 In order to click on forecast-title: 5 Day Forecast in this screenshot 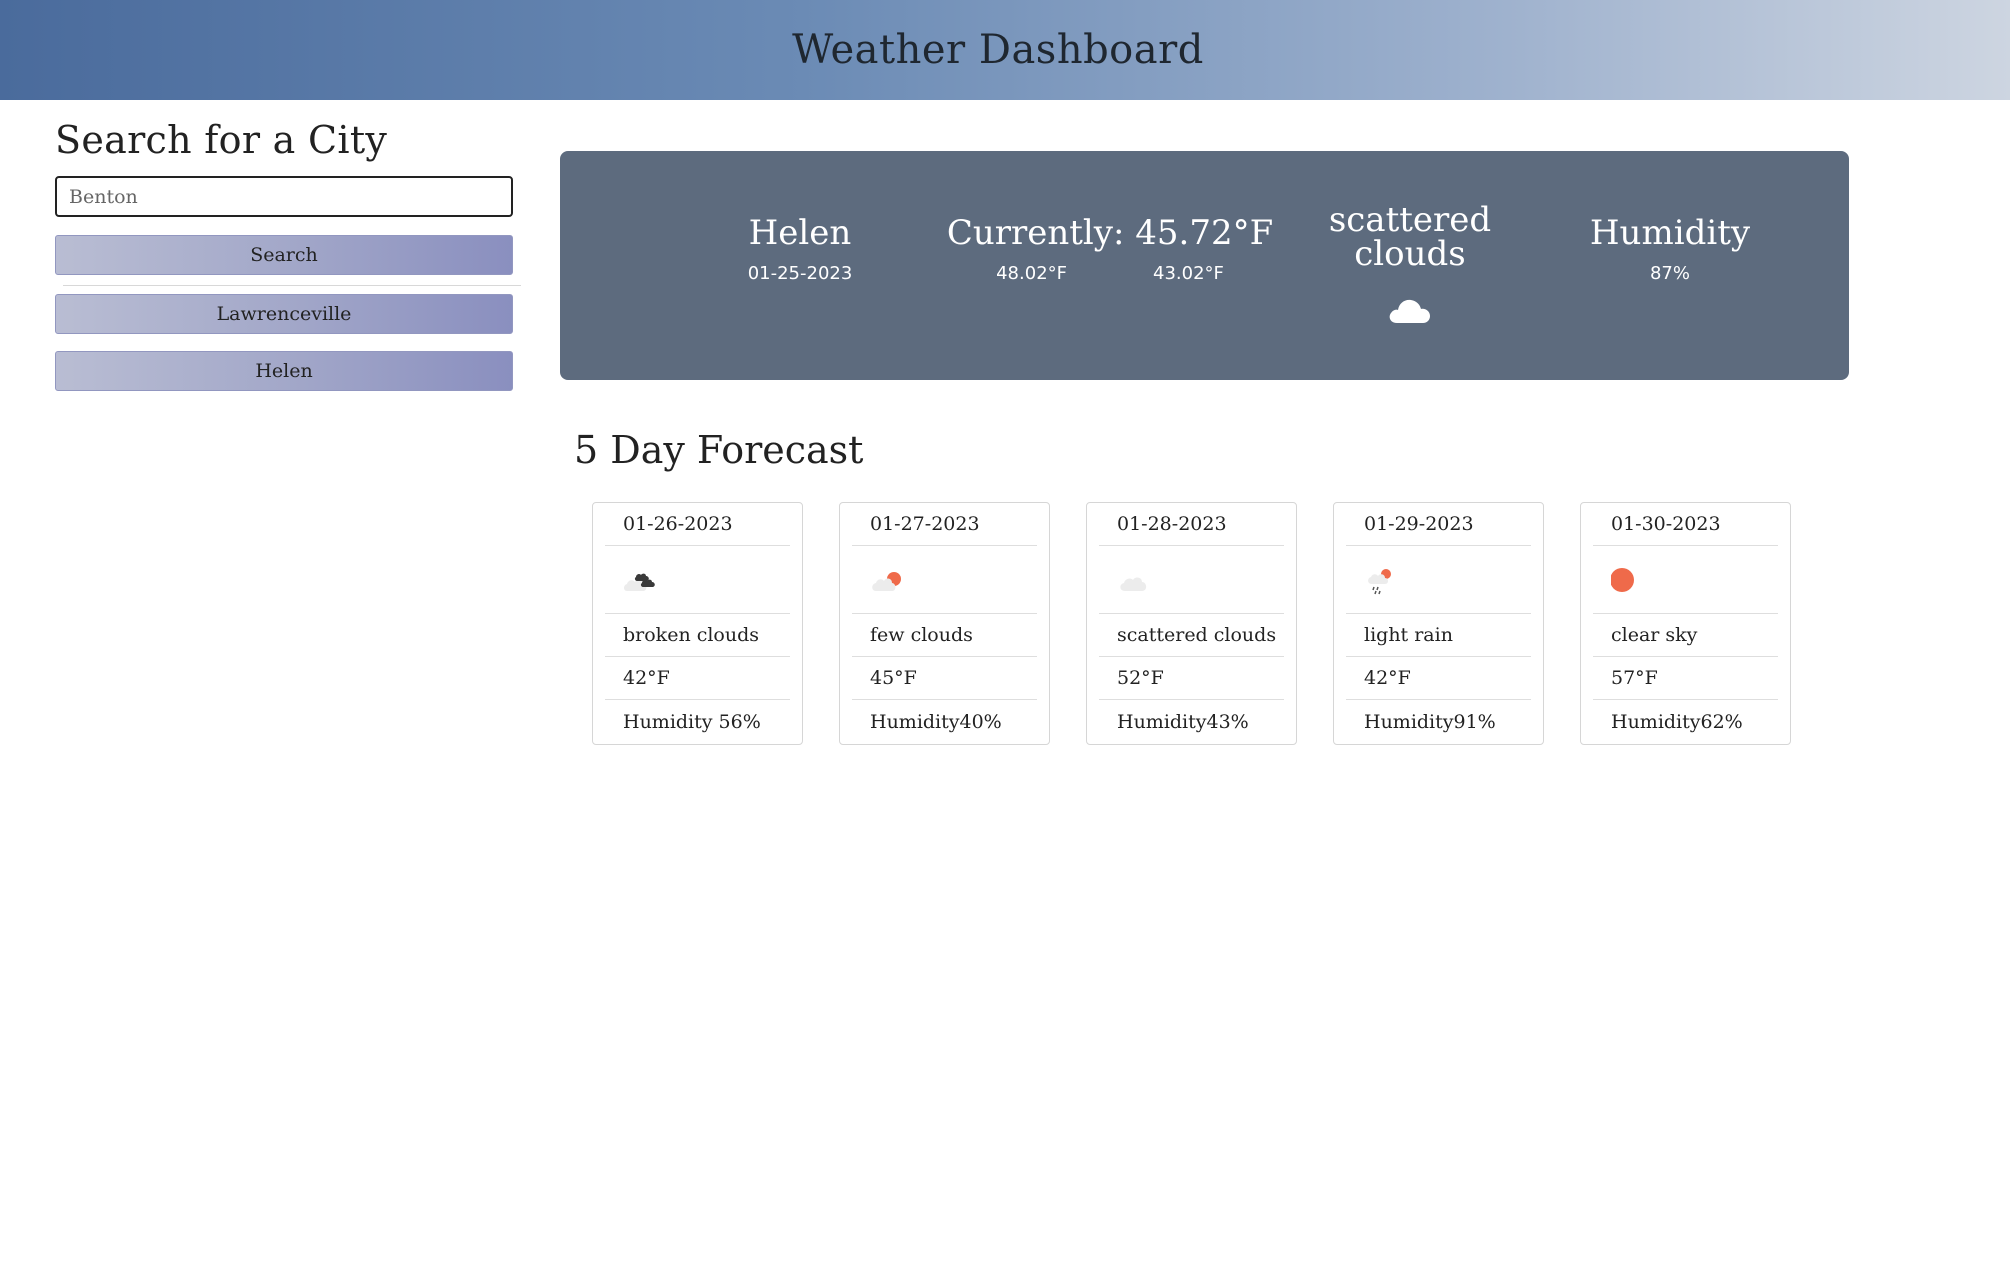, I will do `click(719, 450)`.